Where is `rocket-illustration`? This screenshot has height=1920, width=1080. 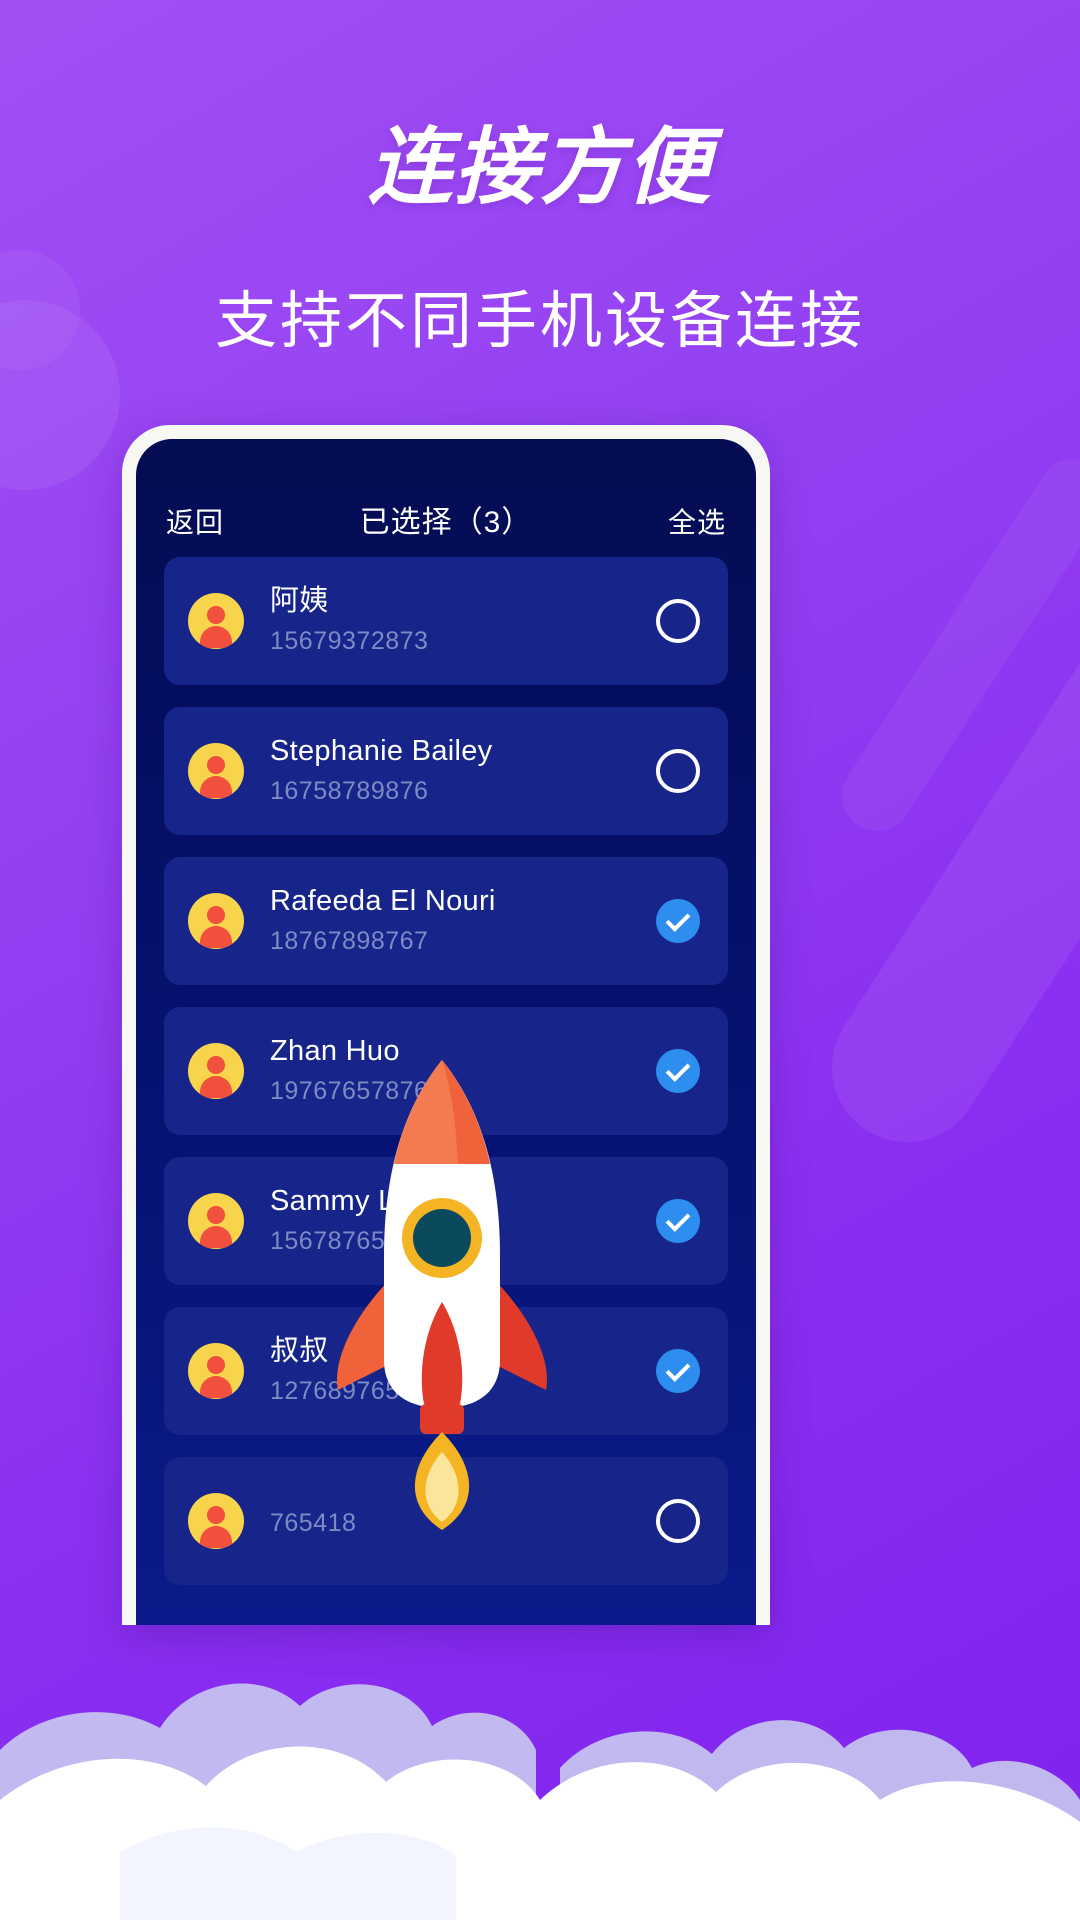
rocket-illustration is located at coordinates (442, 1295).